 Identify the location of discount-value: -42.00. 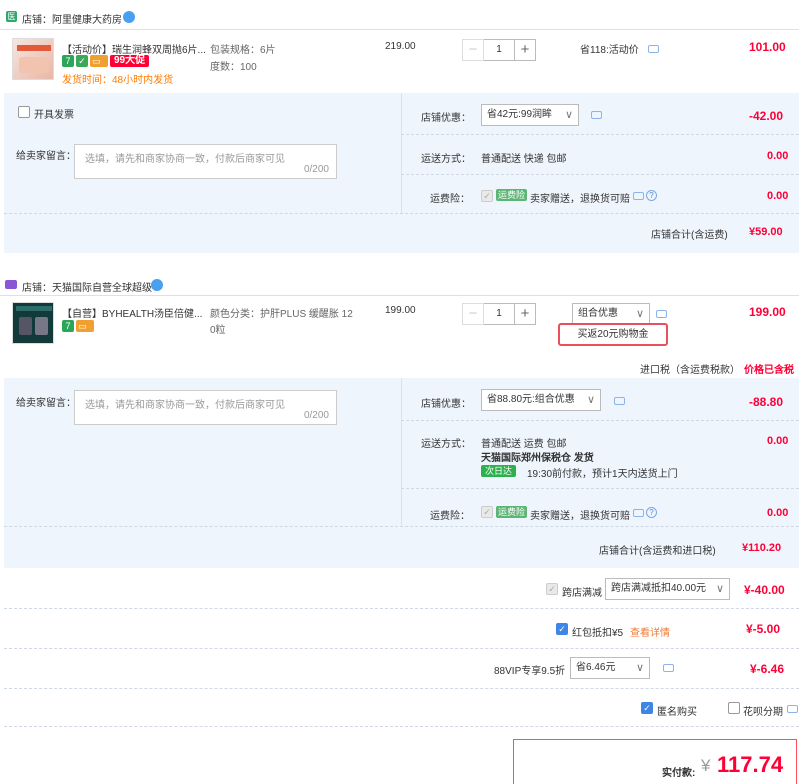
(766, 116).